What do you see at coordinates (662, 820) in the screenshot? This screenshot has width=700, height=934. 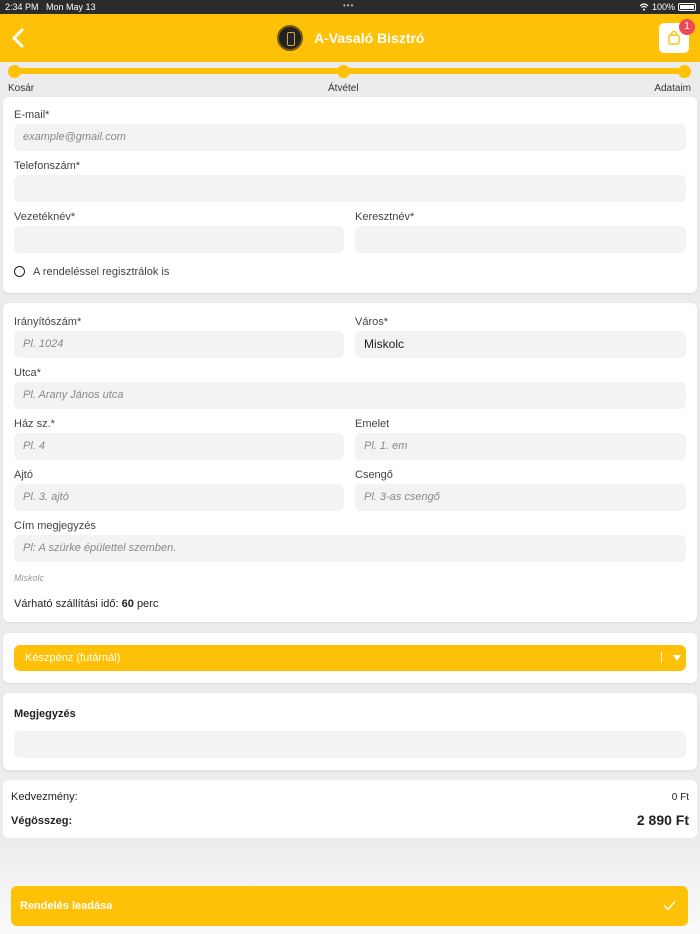 I see `total-value: 2 890 Ft` at bounding box center [662, 820].